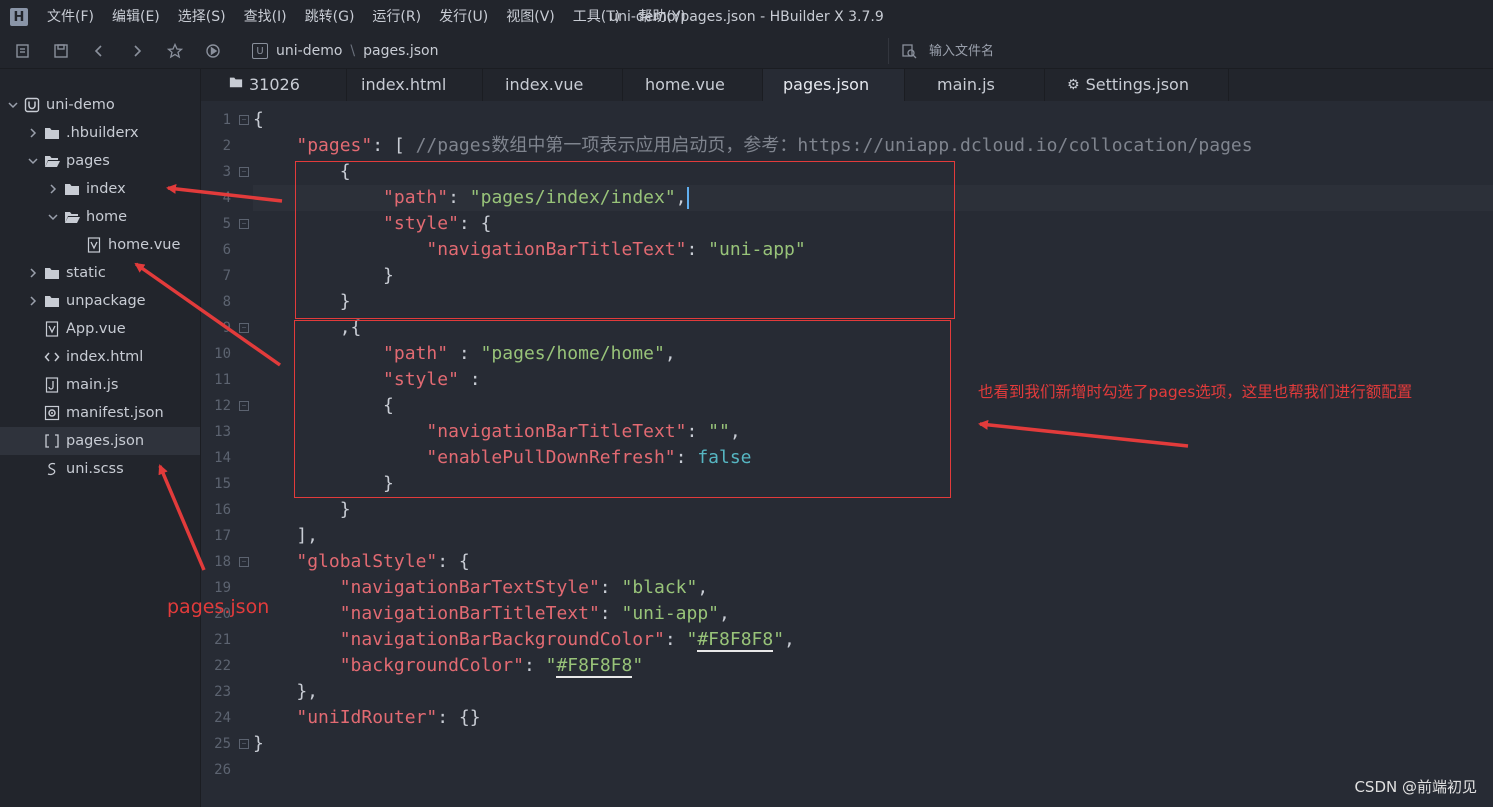 This screenshot has height=807, width=1493. Describe the element at coordinates (99, 51) in the screenshot. I see `back-icon` at that location.